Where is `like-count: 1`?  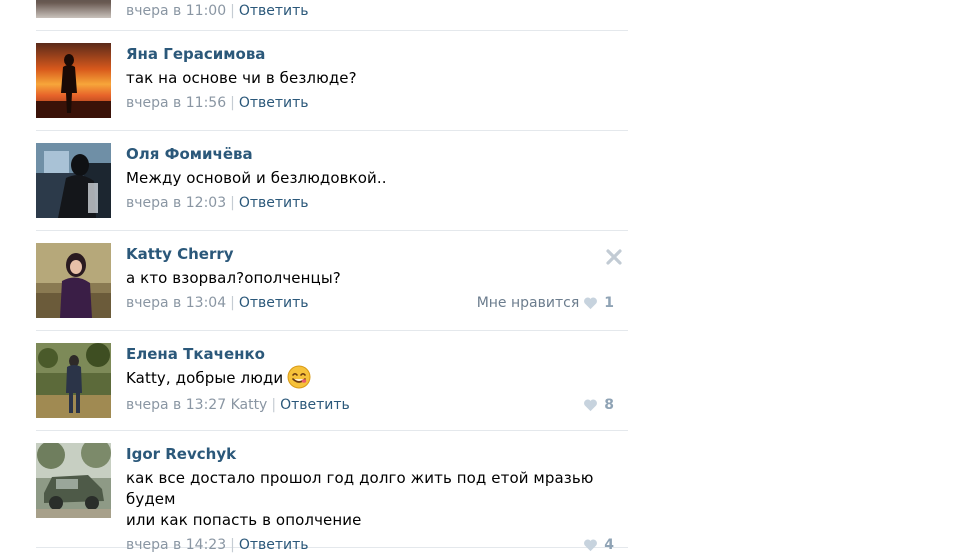
like-count: 1 is located at coordinates (609, 303).